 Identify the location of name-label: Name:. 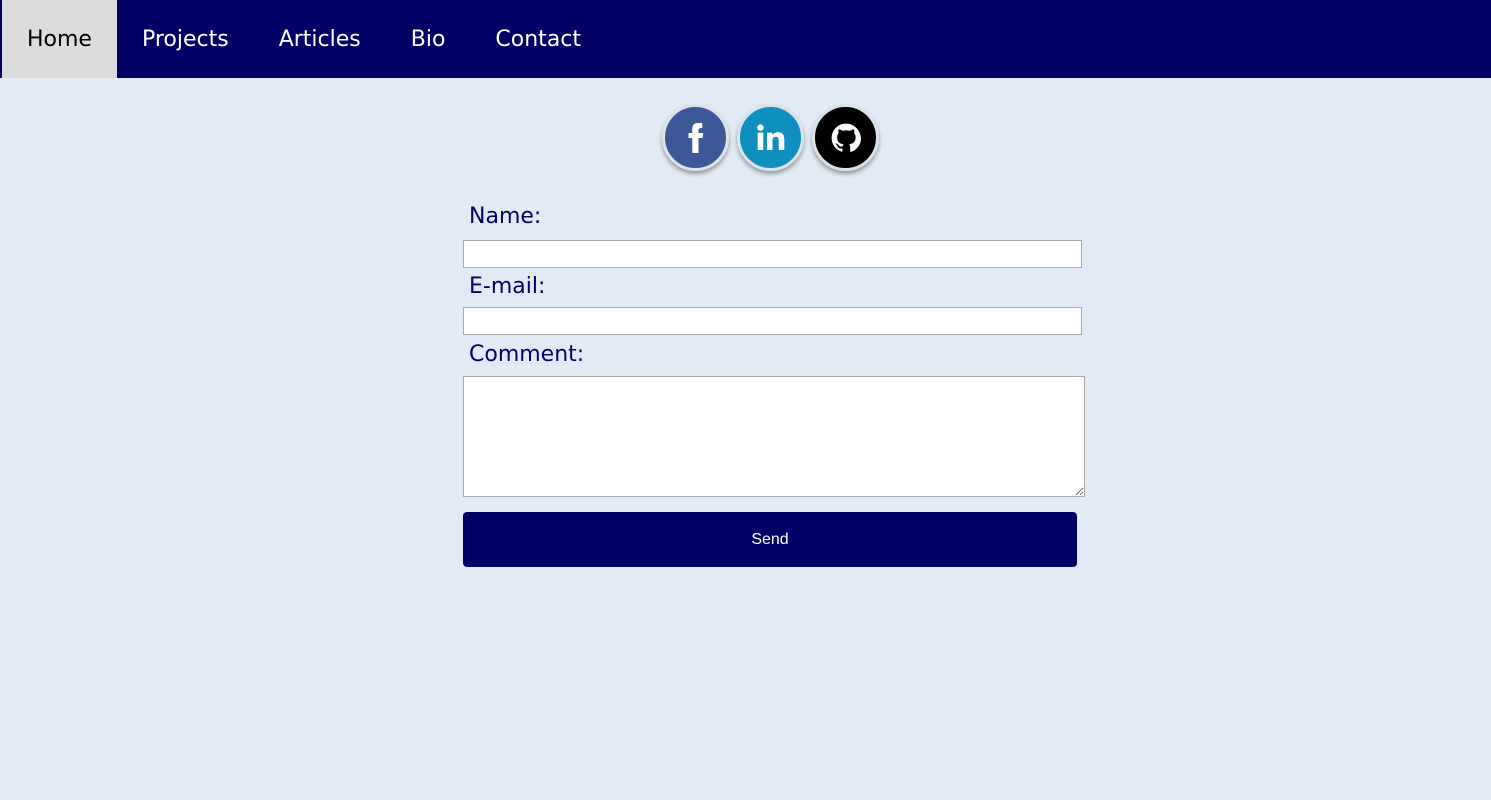
(505, 216).